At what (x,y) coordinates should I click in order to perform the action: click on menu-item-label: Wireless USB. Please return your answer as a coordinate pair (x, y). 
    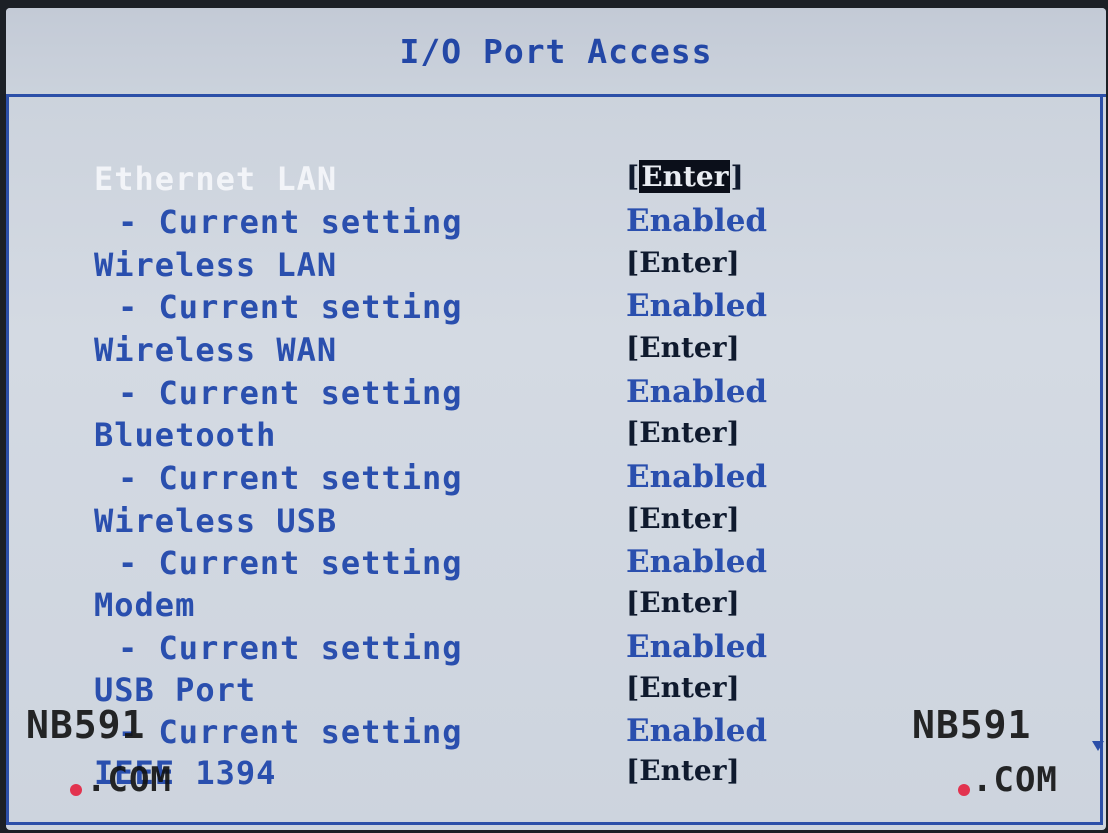
    Looking at the image, I should click on (216, 521).